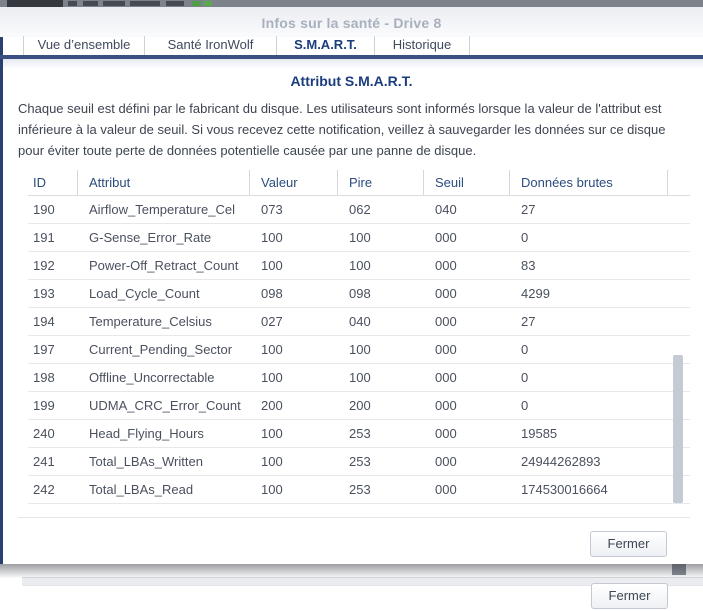 This screenshot has width=703, height=611. I want to click on panel-heading: Attribut S.M.A.R.T., so click(351, 81).